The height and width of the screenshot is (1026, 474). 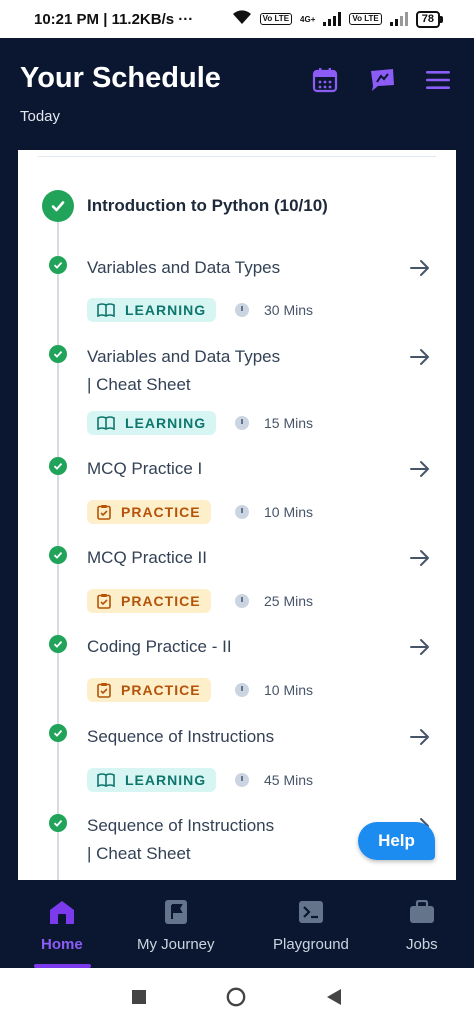 What do you see at coordinates (181, 825) in the screenshot?
I see `item-title-line1: Sequence of Instructions` at bounding box center [181, 825].